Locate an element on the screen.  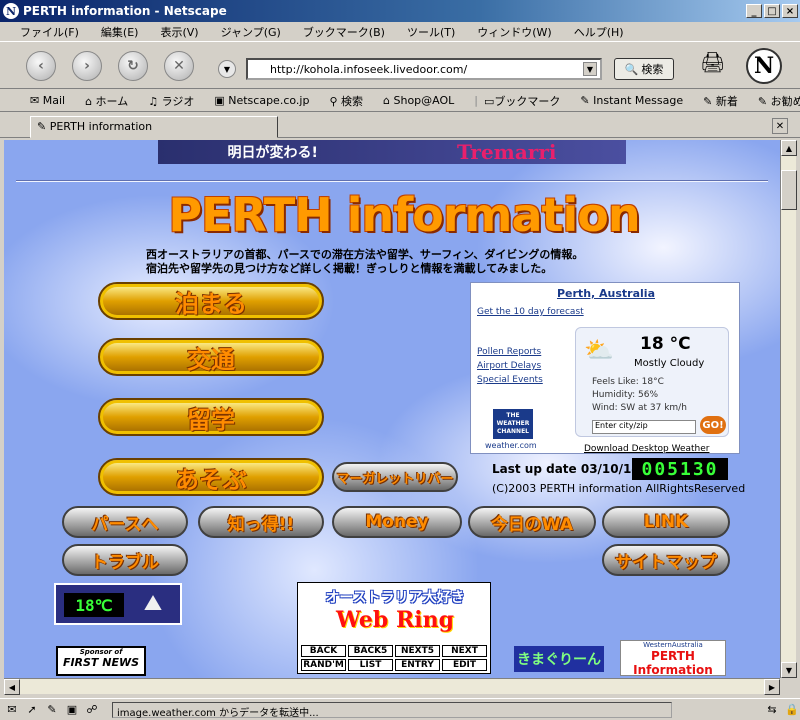
bookmark-label: ホーム is located at coordinates (112, 101).